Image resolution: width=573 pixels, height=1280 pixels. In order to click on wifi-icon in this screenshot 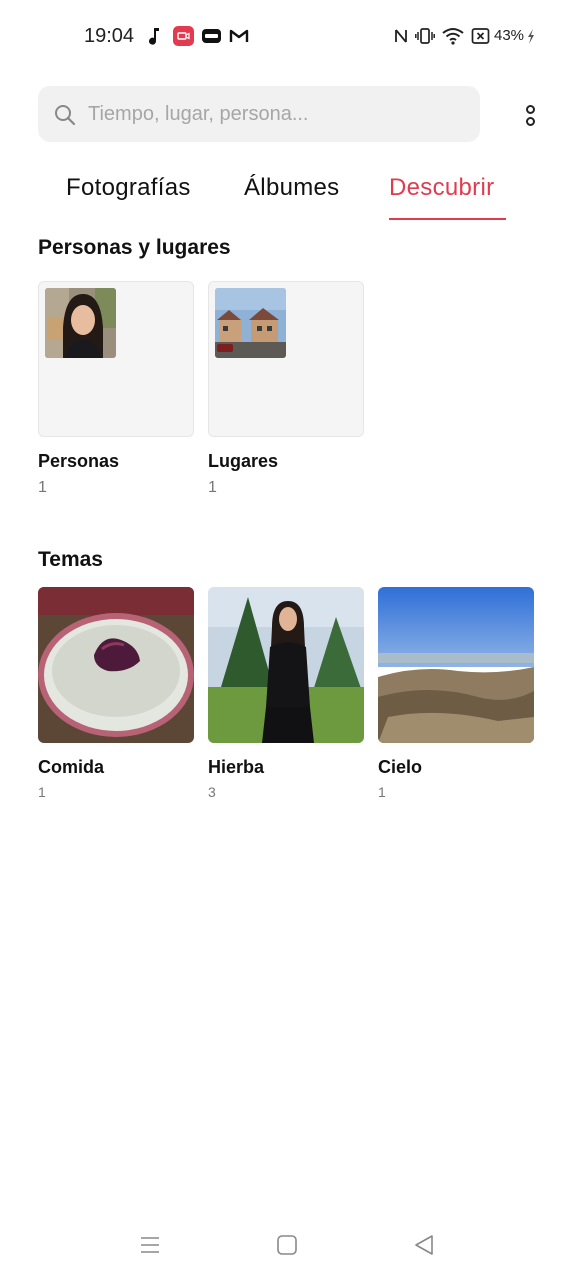, I will do `click(453, 36)`.